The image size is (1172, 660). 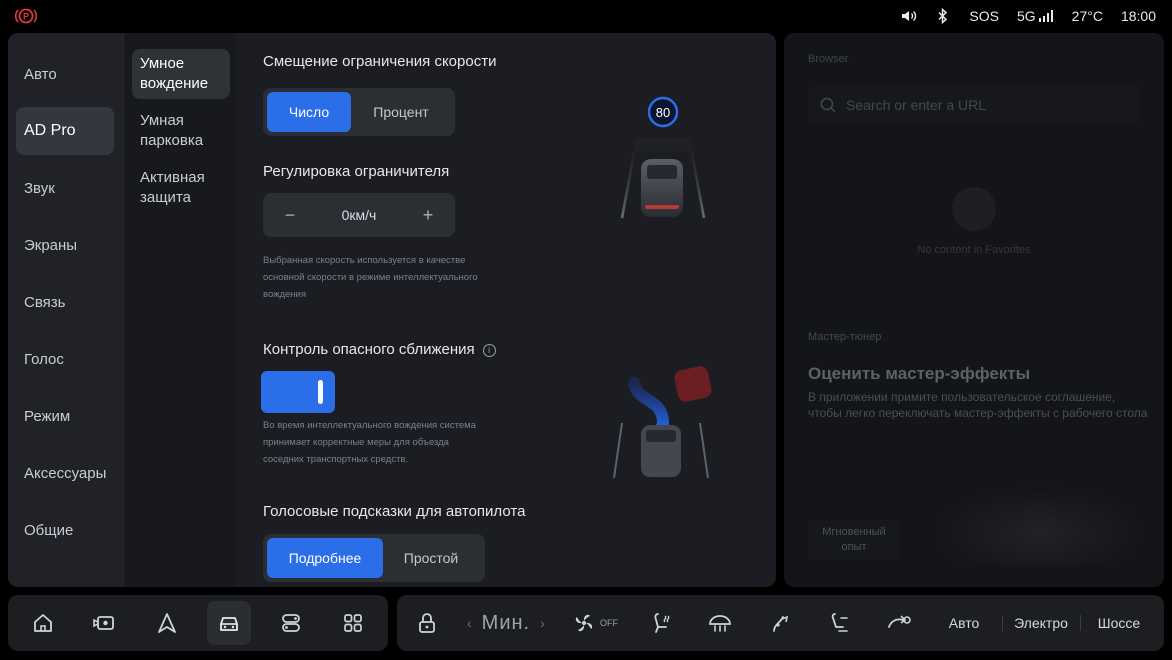 What do you see at coordinates (1026, 16) in the screenshot?
I see `network-label: 5G` at bounding box center [1026, 16].